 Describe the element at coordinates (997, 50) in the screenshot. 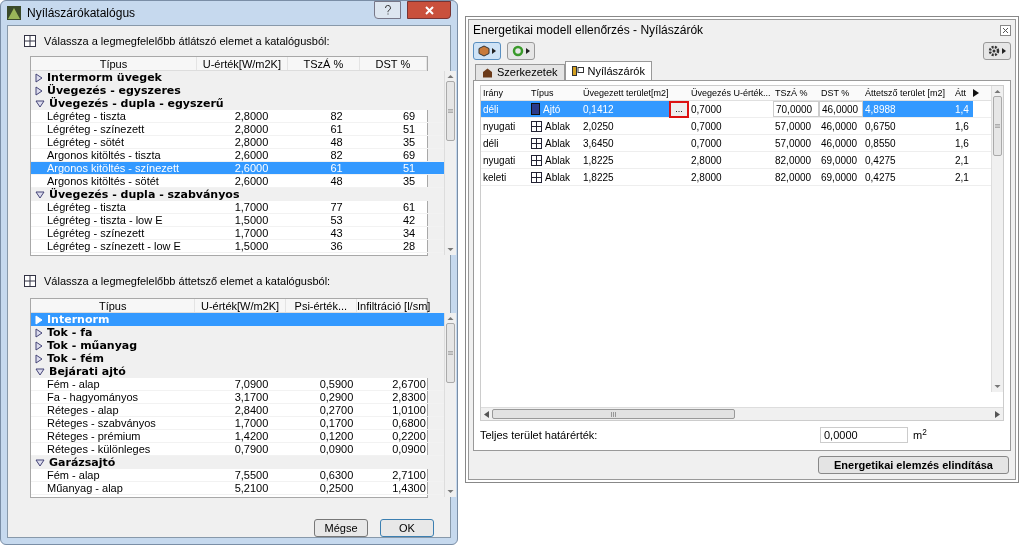

I see `settings-button` at that location.